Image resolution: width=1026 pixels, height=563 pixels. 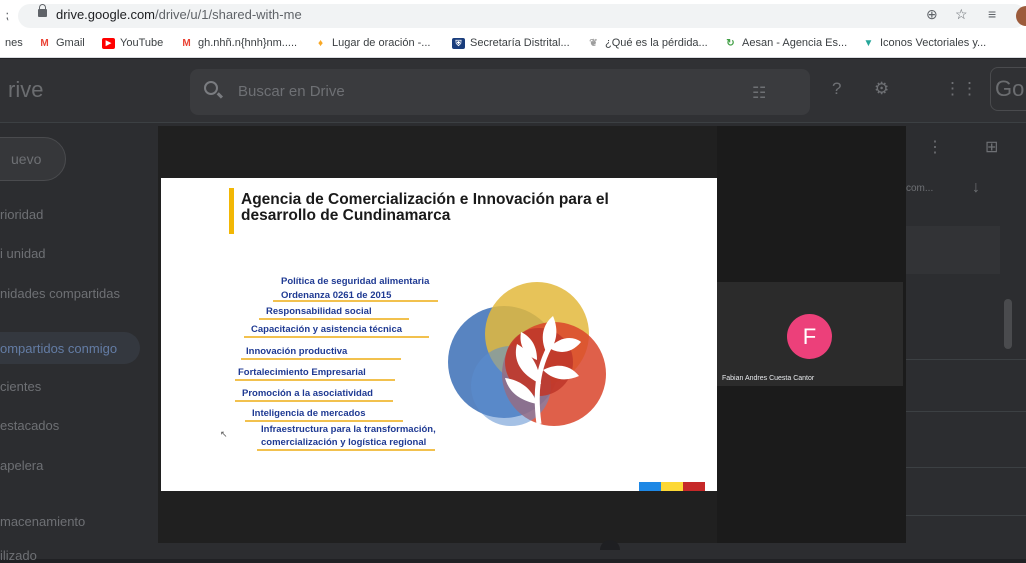 I want to click on search-input: Buscar en Drive, so click(x=291, y=91).